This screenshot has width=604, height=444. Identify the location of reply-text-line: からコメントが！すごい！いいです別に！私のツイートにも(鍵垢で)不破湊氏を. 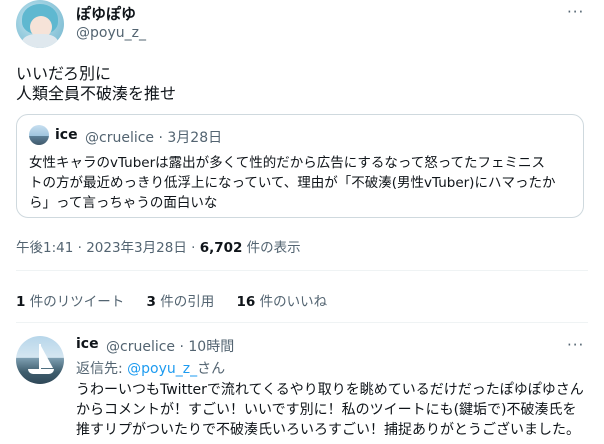
(326, 410).